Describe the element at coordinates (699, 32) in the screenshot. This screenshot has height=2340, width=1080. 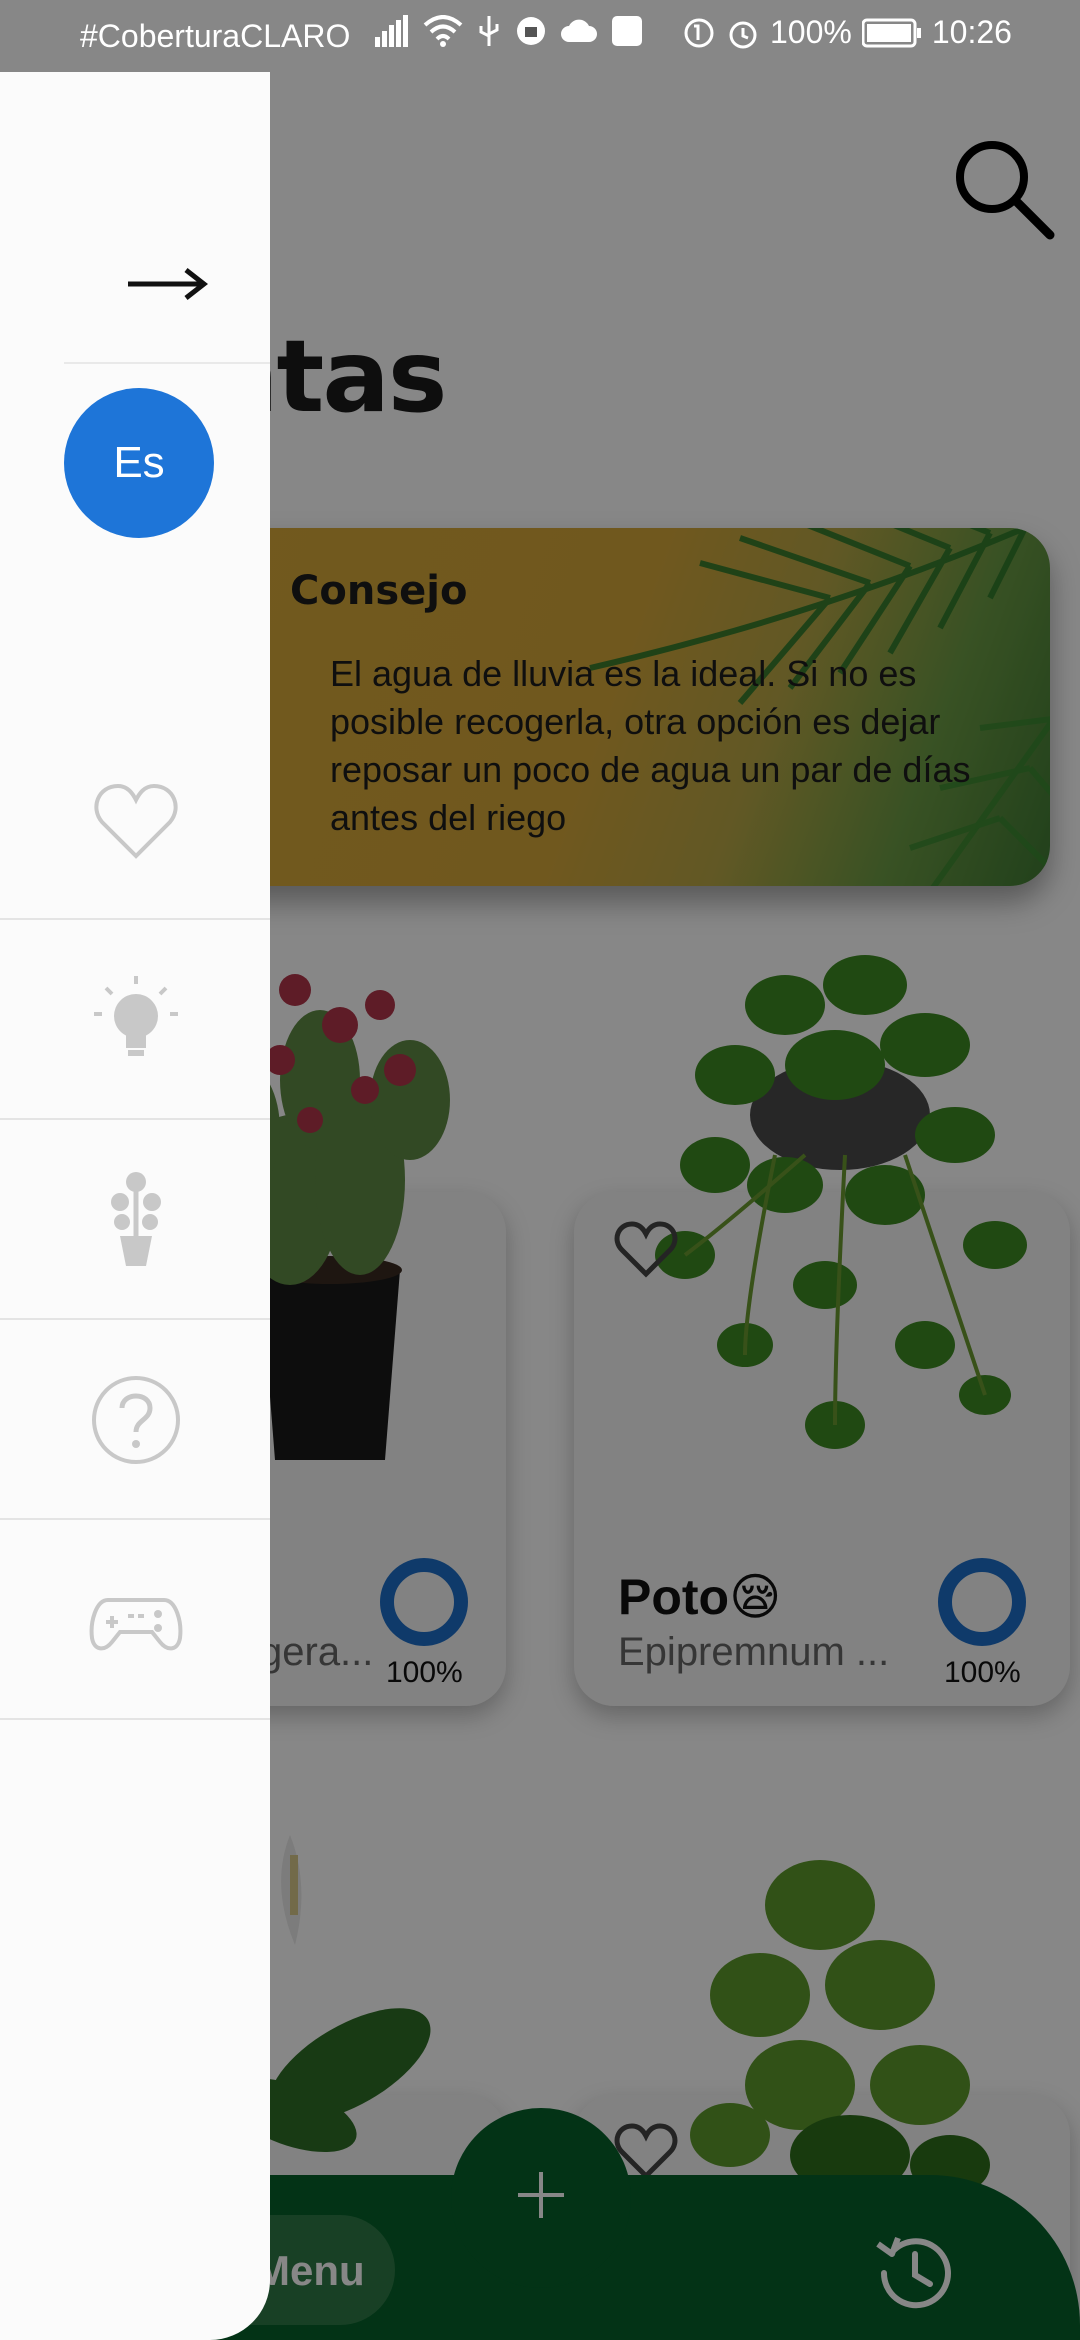
I see `data-saver-icon` at that location.